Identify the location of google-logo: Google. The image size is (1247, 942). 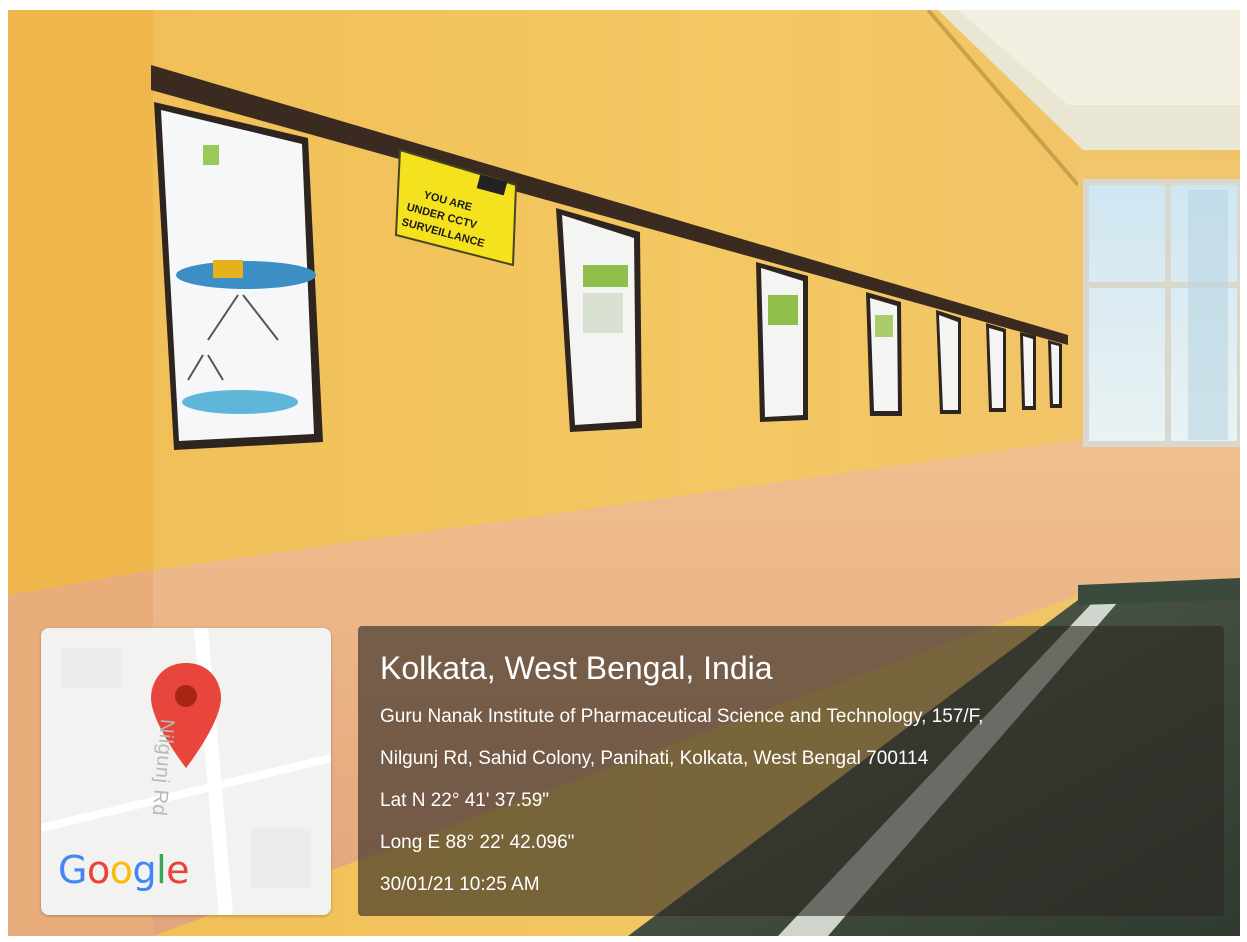
(124, 870).